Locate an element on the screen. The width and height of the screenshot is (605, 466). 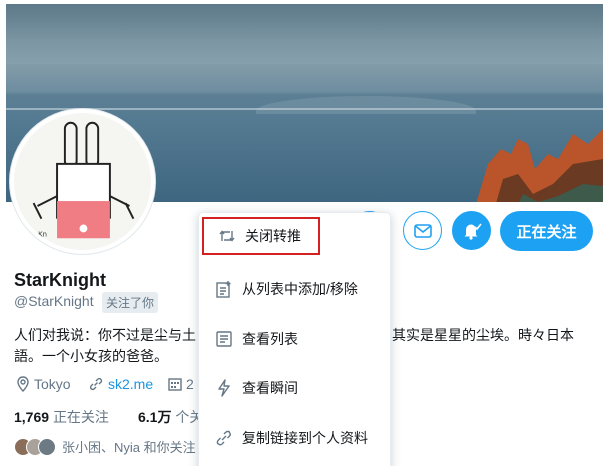
menu-item-view-lists: 查看列表 is located at coordinates (294, 339).